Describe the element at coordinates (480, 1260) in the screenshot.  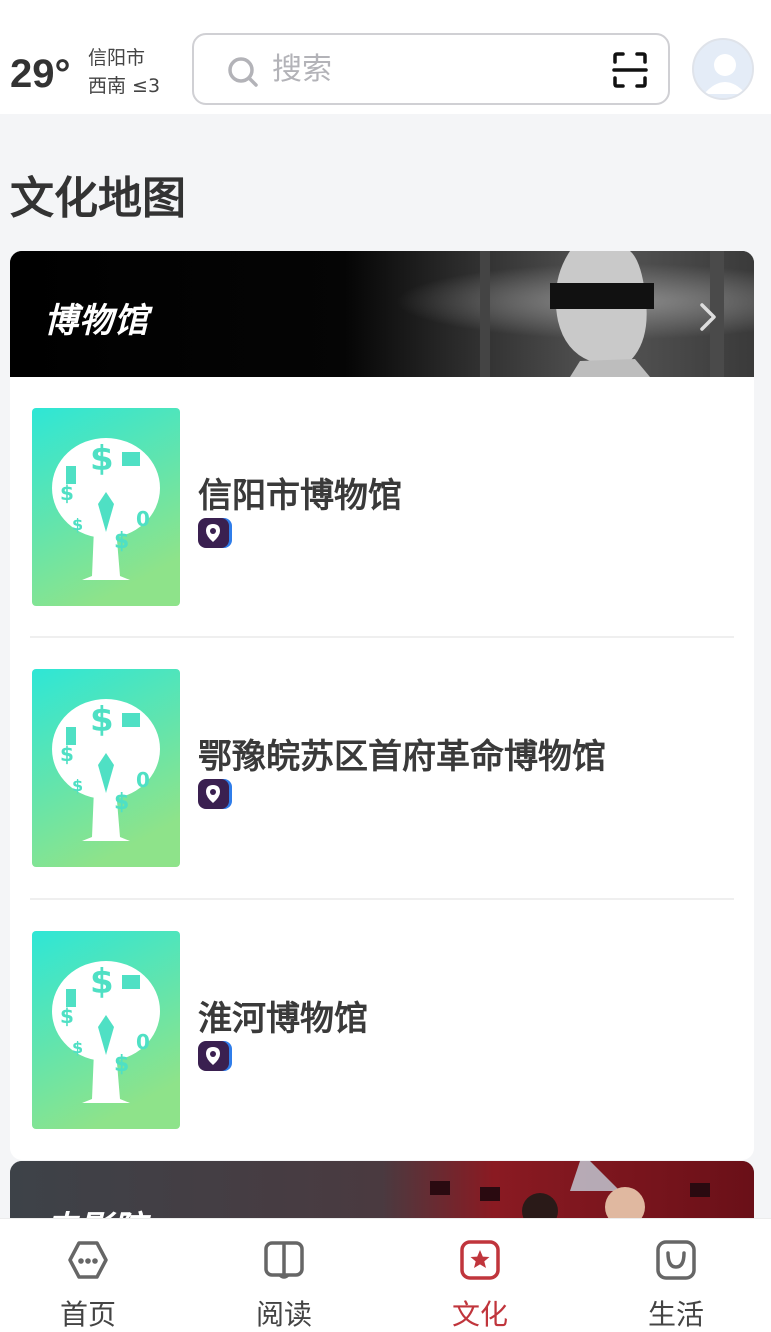
I see `culture-star-icon` at that location.